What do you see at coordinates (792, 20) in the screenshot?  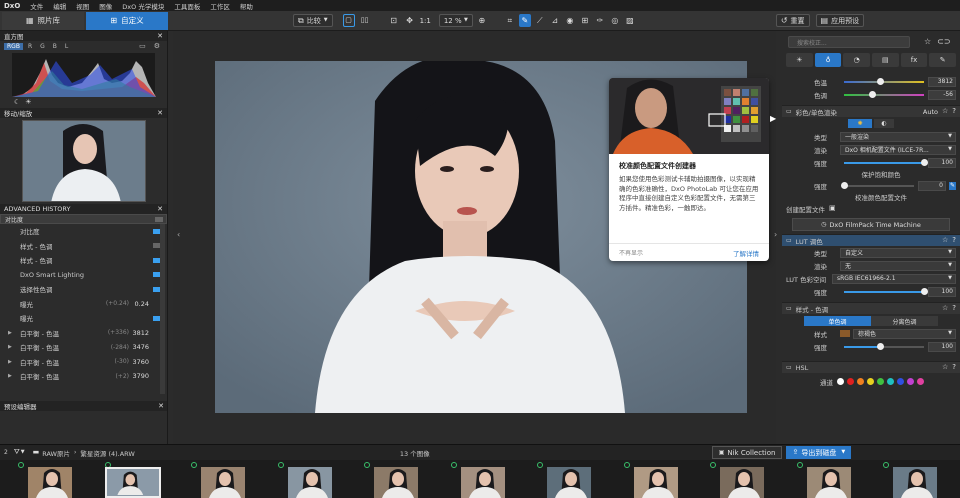 I see `reset-button: ↺ 重置` at bounding box center [792, 20].